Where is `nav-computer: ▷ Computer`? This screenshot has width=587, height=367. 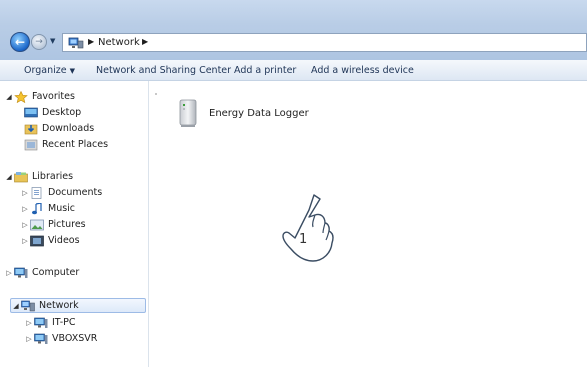 nav-computer: ▷ Computer is located at coordinates (41, 272).